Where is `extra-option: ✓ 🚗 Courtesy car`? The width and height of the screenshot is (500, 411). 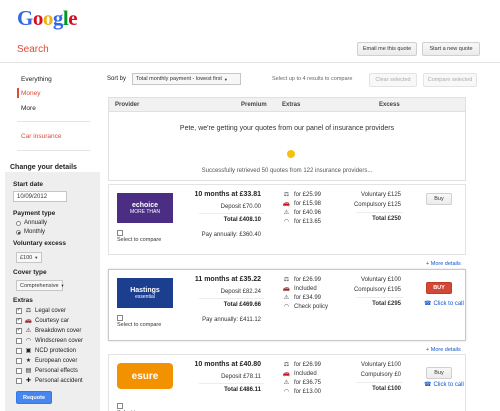
extra-option: ✓ 🚗 Courtesy car is located at coordinates (42, 320).